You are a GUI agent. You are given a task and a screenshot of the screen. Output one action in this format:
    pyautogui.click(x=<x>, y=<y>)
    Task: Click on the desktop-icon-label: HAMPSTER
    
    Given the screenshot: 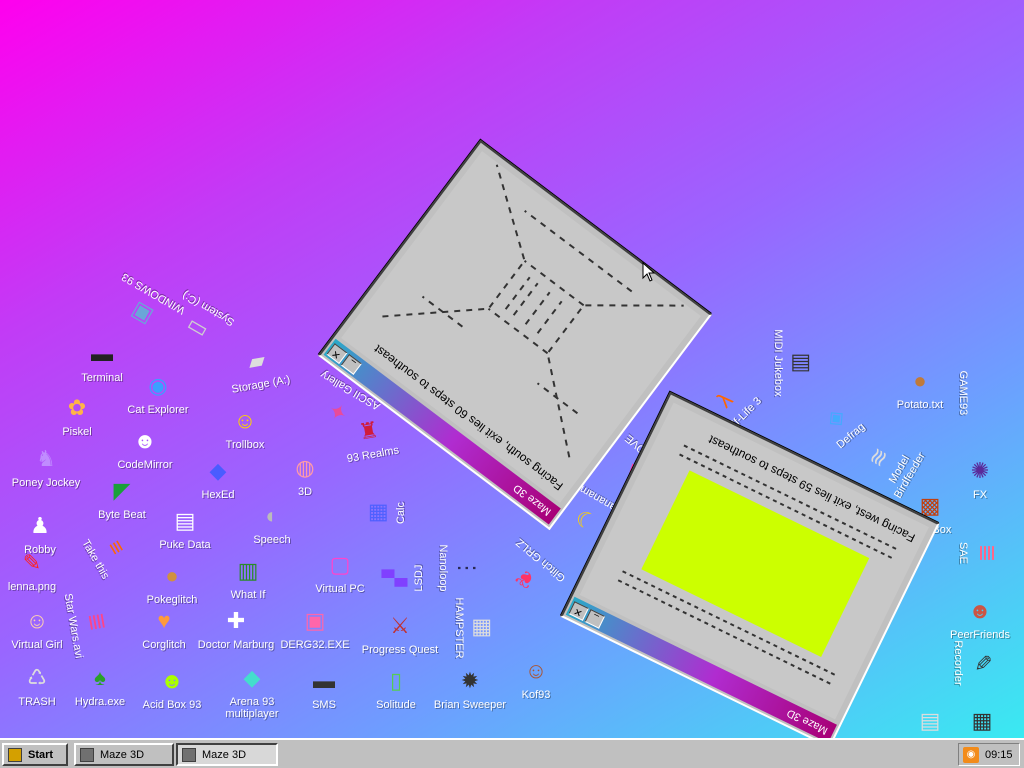 What is the action you would take?
    pyautogui.click(x=459, y=628)
    